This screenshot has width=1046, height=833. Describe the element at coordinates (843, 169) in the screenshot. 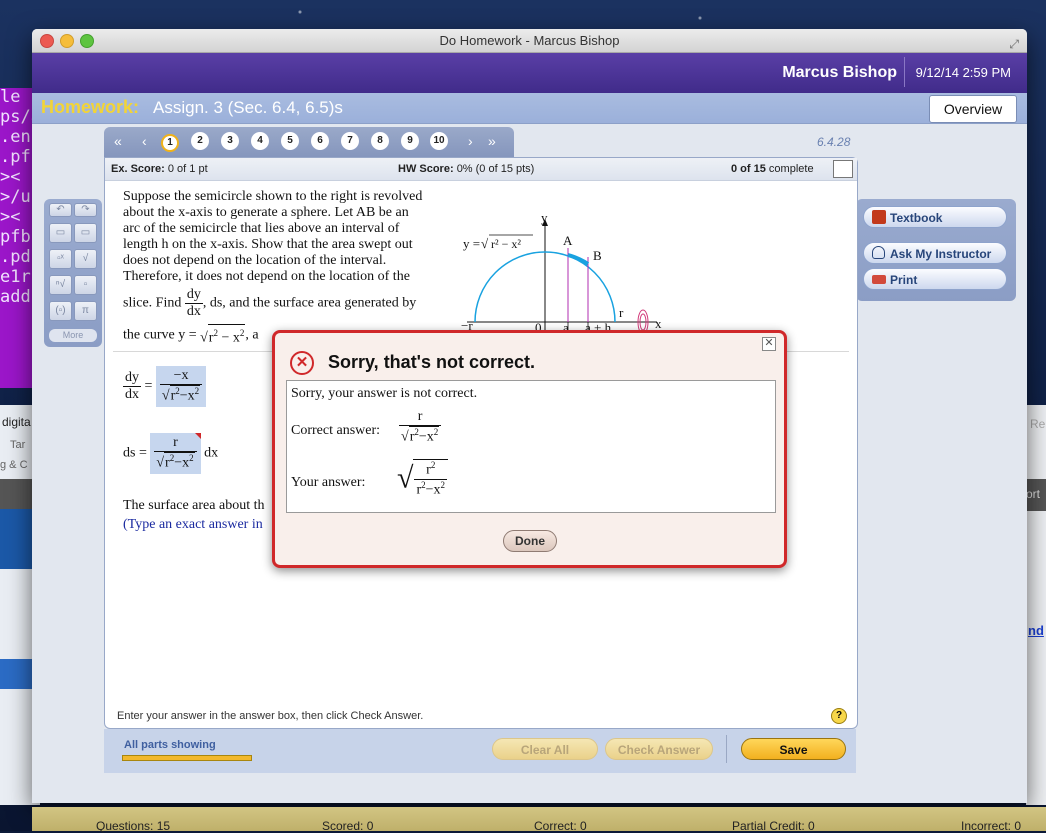

I see `popout-icon` at that location.